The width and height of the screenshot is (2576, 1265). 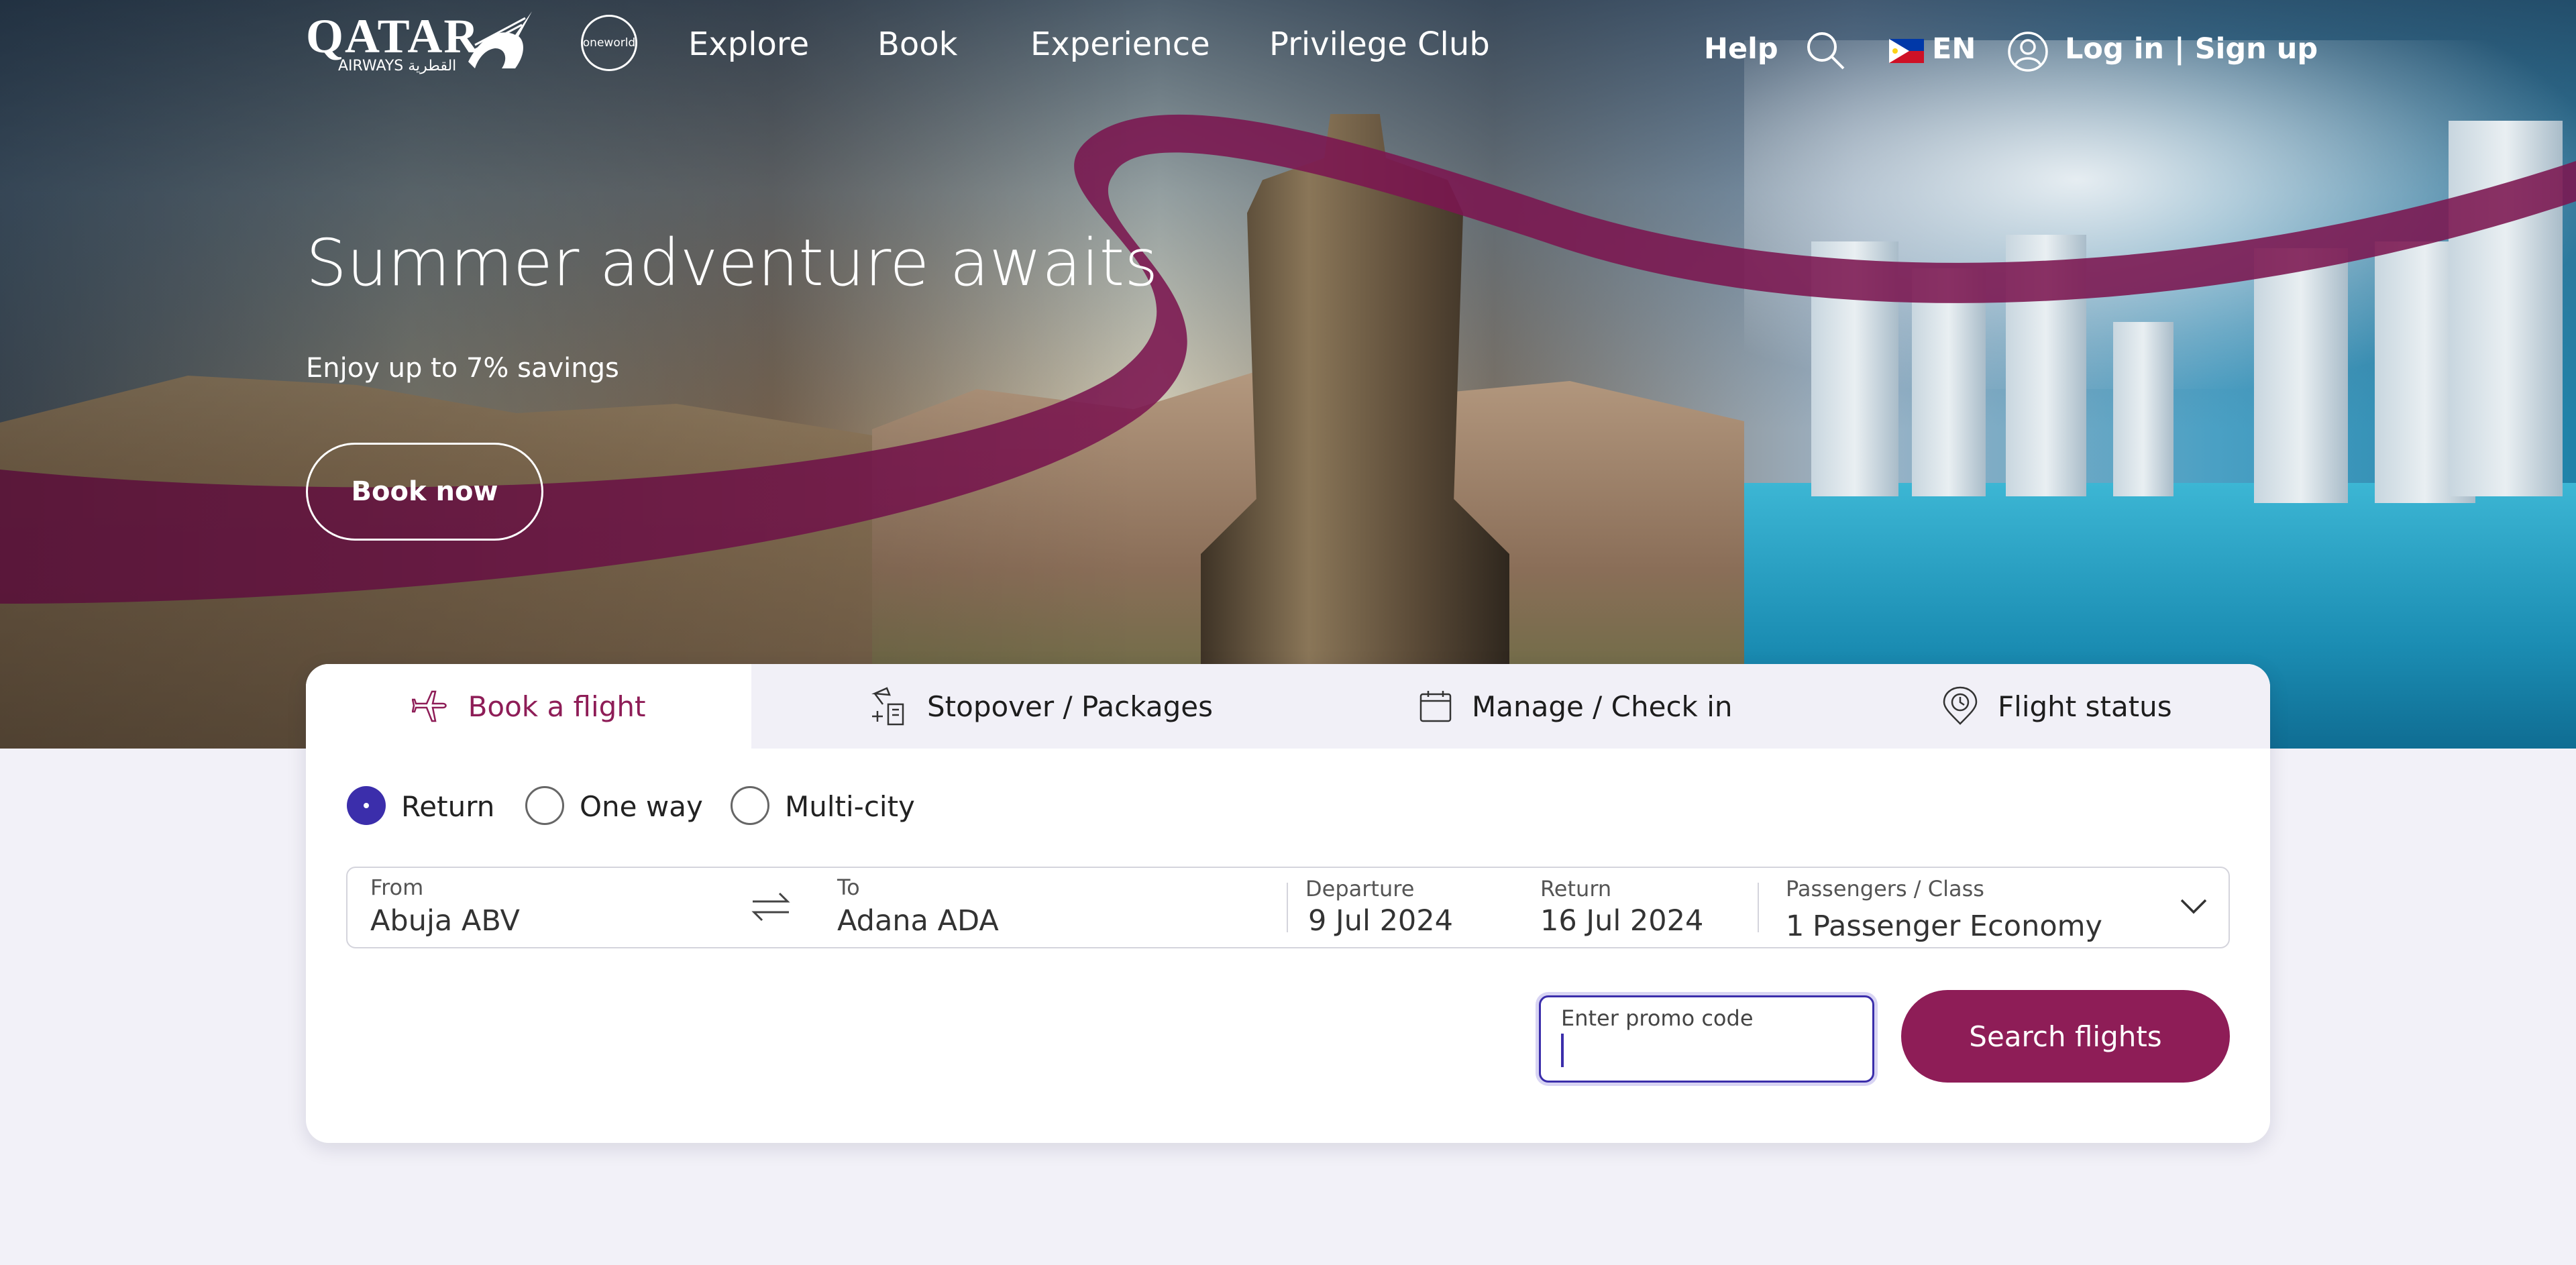 What do you see at coordinates (2085, 706) in the screenshot?
I see `tab-label: Flight status` at bounding box center [2085, 706].